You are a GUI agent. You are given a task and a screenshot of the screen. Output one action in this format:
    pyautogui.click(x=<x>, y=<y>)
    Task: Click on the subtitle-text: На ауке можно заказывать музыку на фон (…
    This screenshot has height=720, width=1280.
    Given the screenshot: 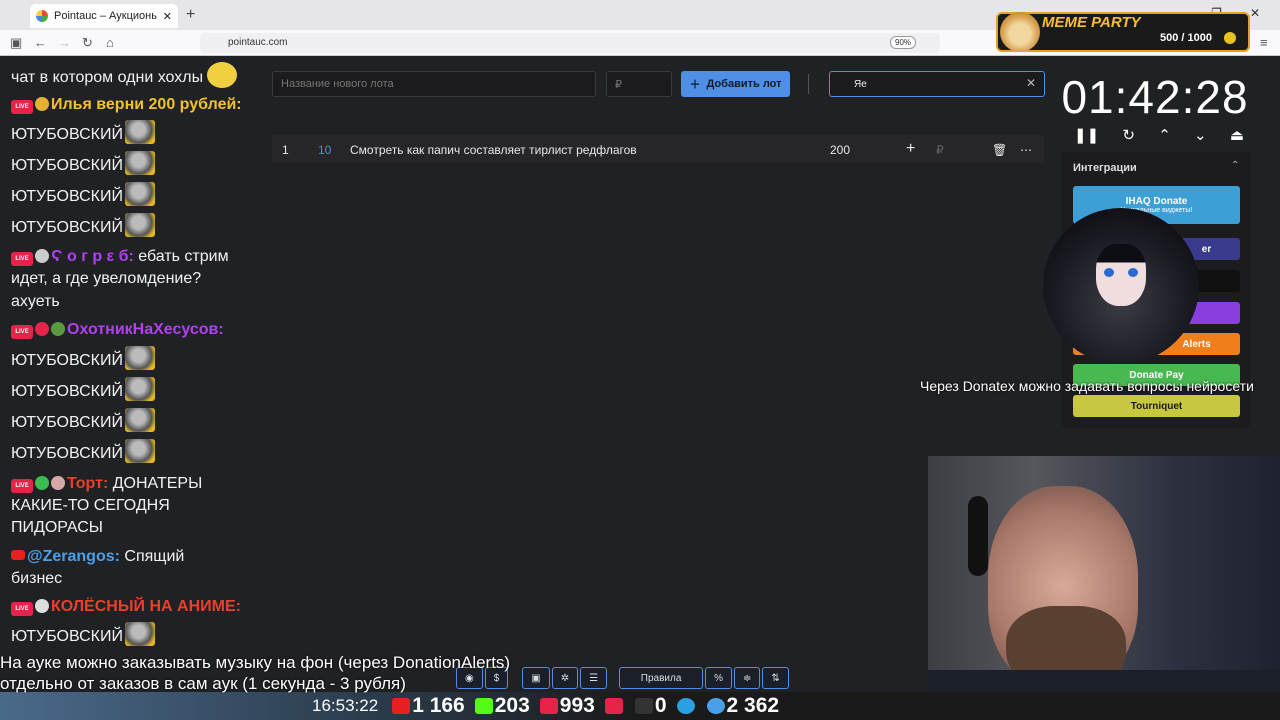 What is the action you would take?
    pyautogui.click(x=255, y=673)
    